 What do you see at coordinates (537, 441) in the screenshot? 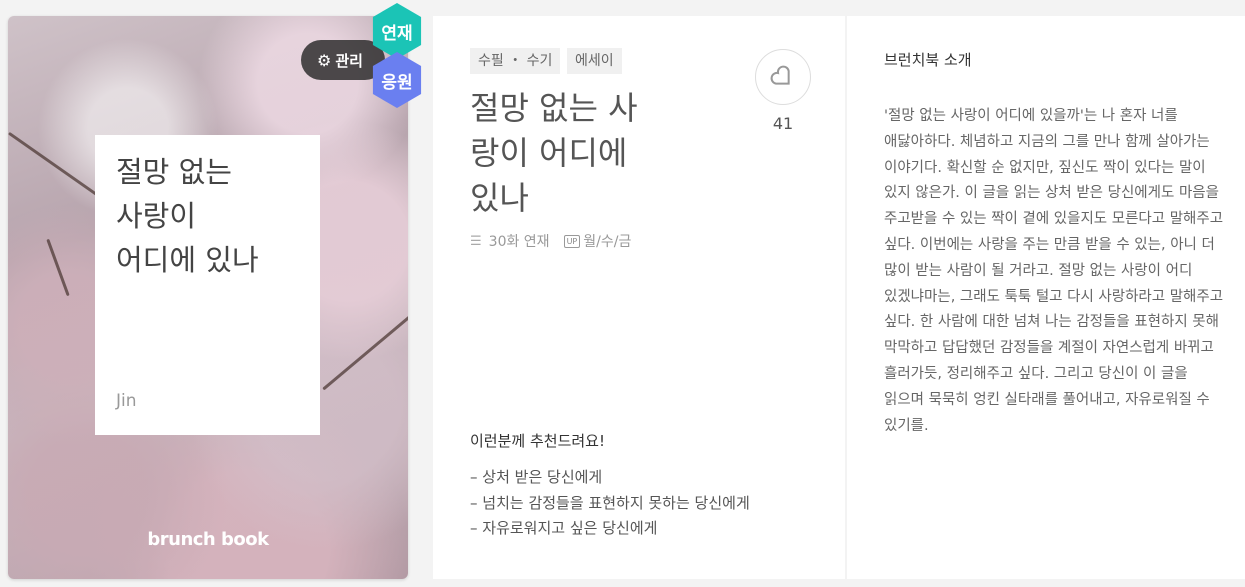
I see `recommend-title: 이런분께 추천드려요!` at bounding box center [537, 441].